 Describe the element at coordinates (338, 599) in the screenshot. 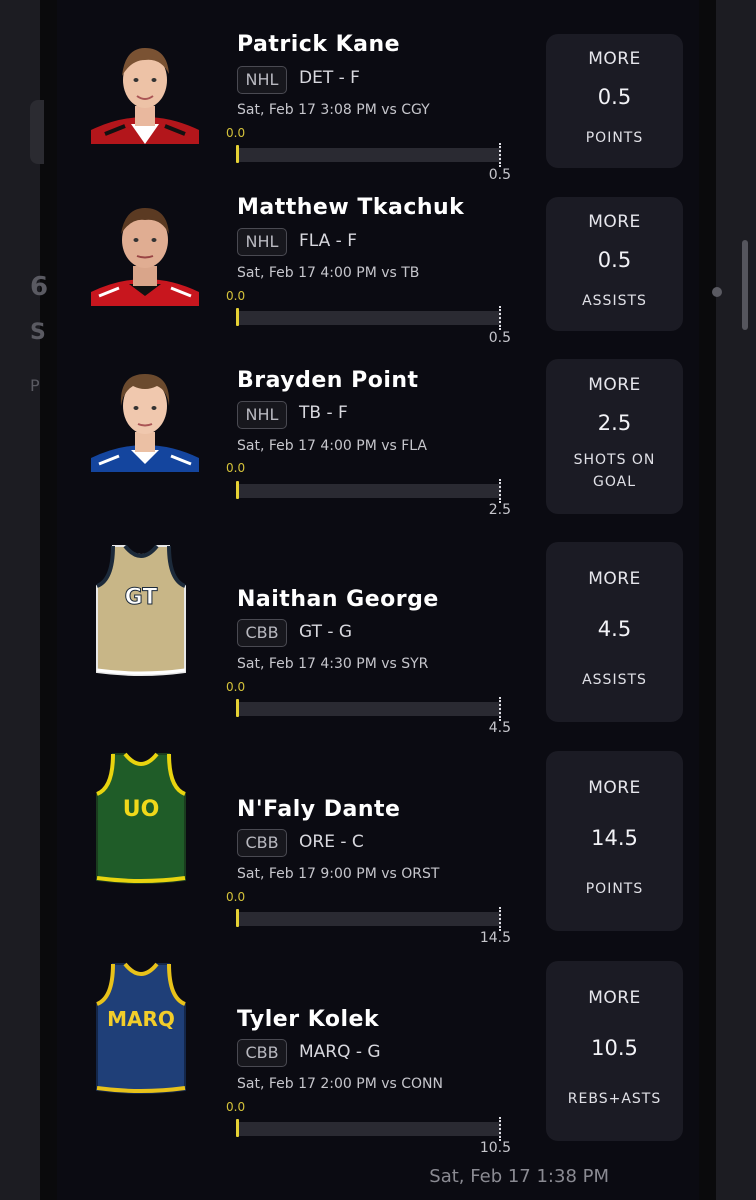

I see `player-name: Naithan George` at that location.